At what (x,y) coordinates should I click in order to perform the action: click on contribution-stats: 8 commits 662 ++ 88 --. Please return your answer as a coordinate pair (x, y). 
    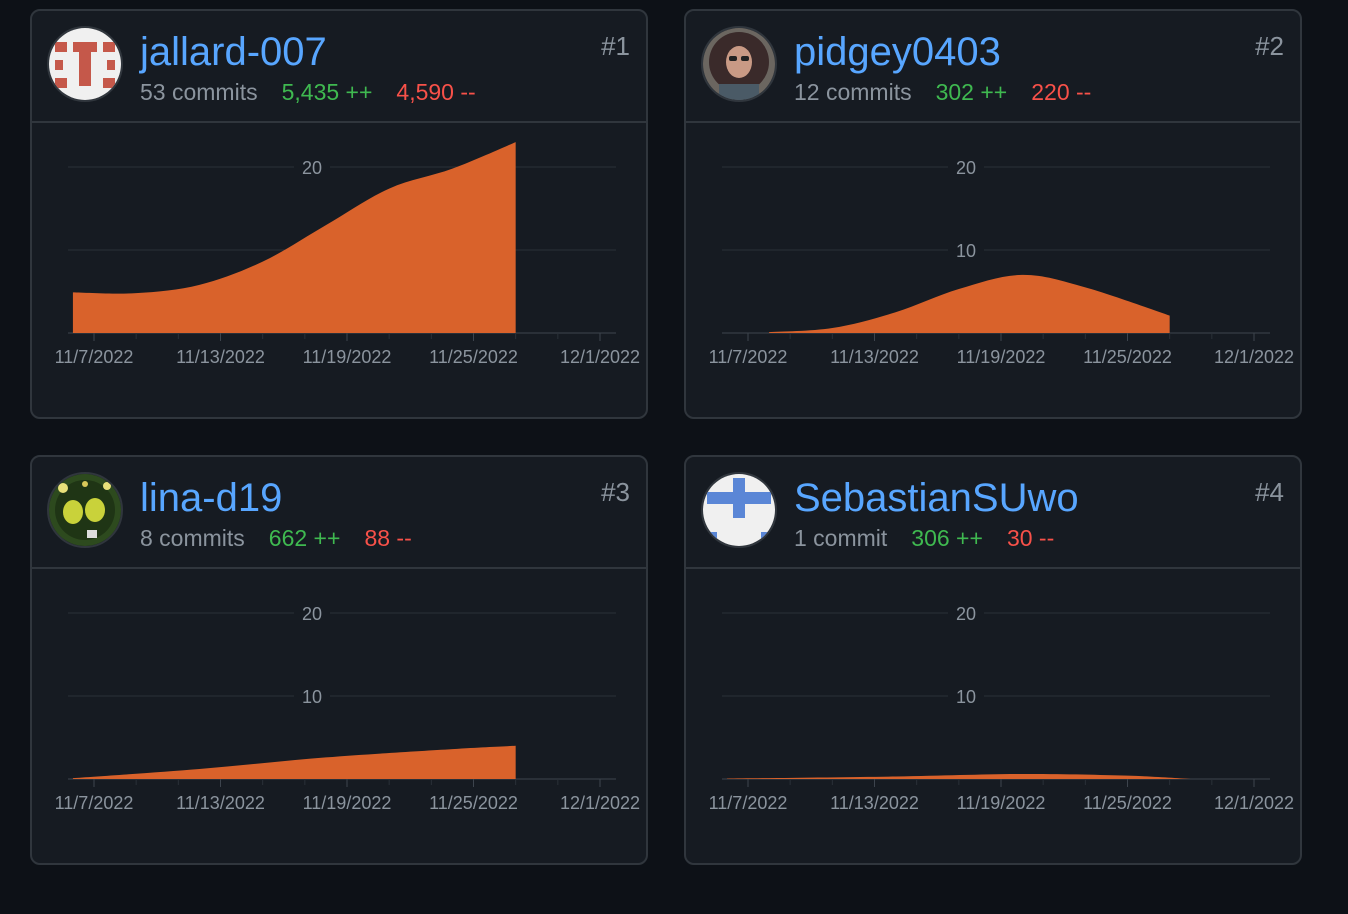
    Looking at the image, I should click on (276, 538).